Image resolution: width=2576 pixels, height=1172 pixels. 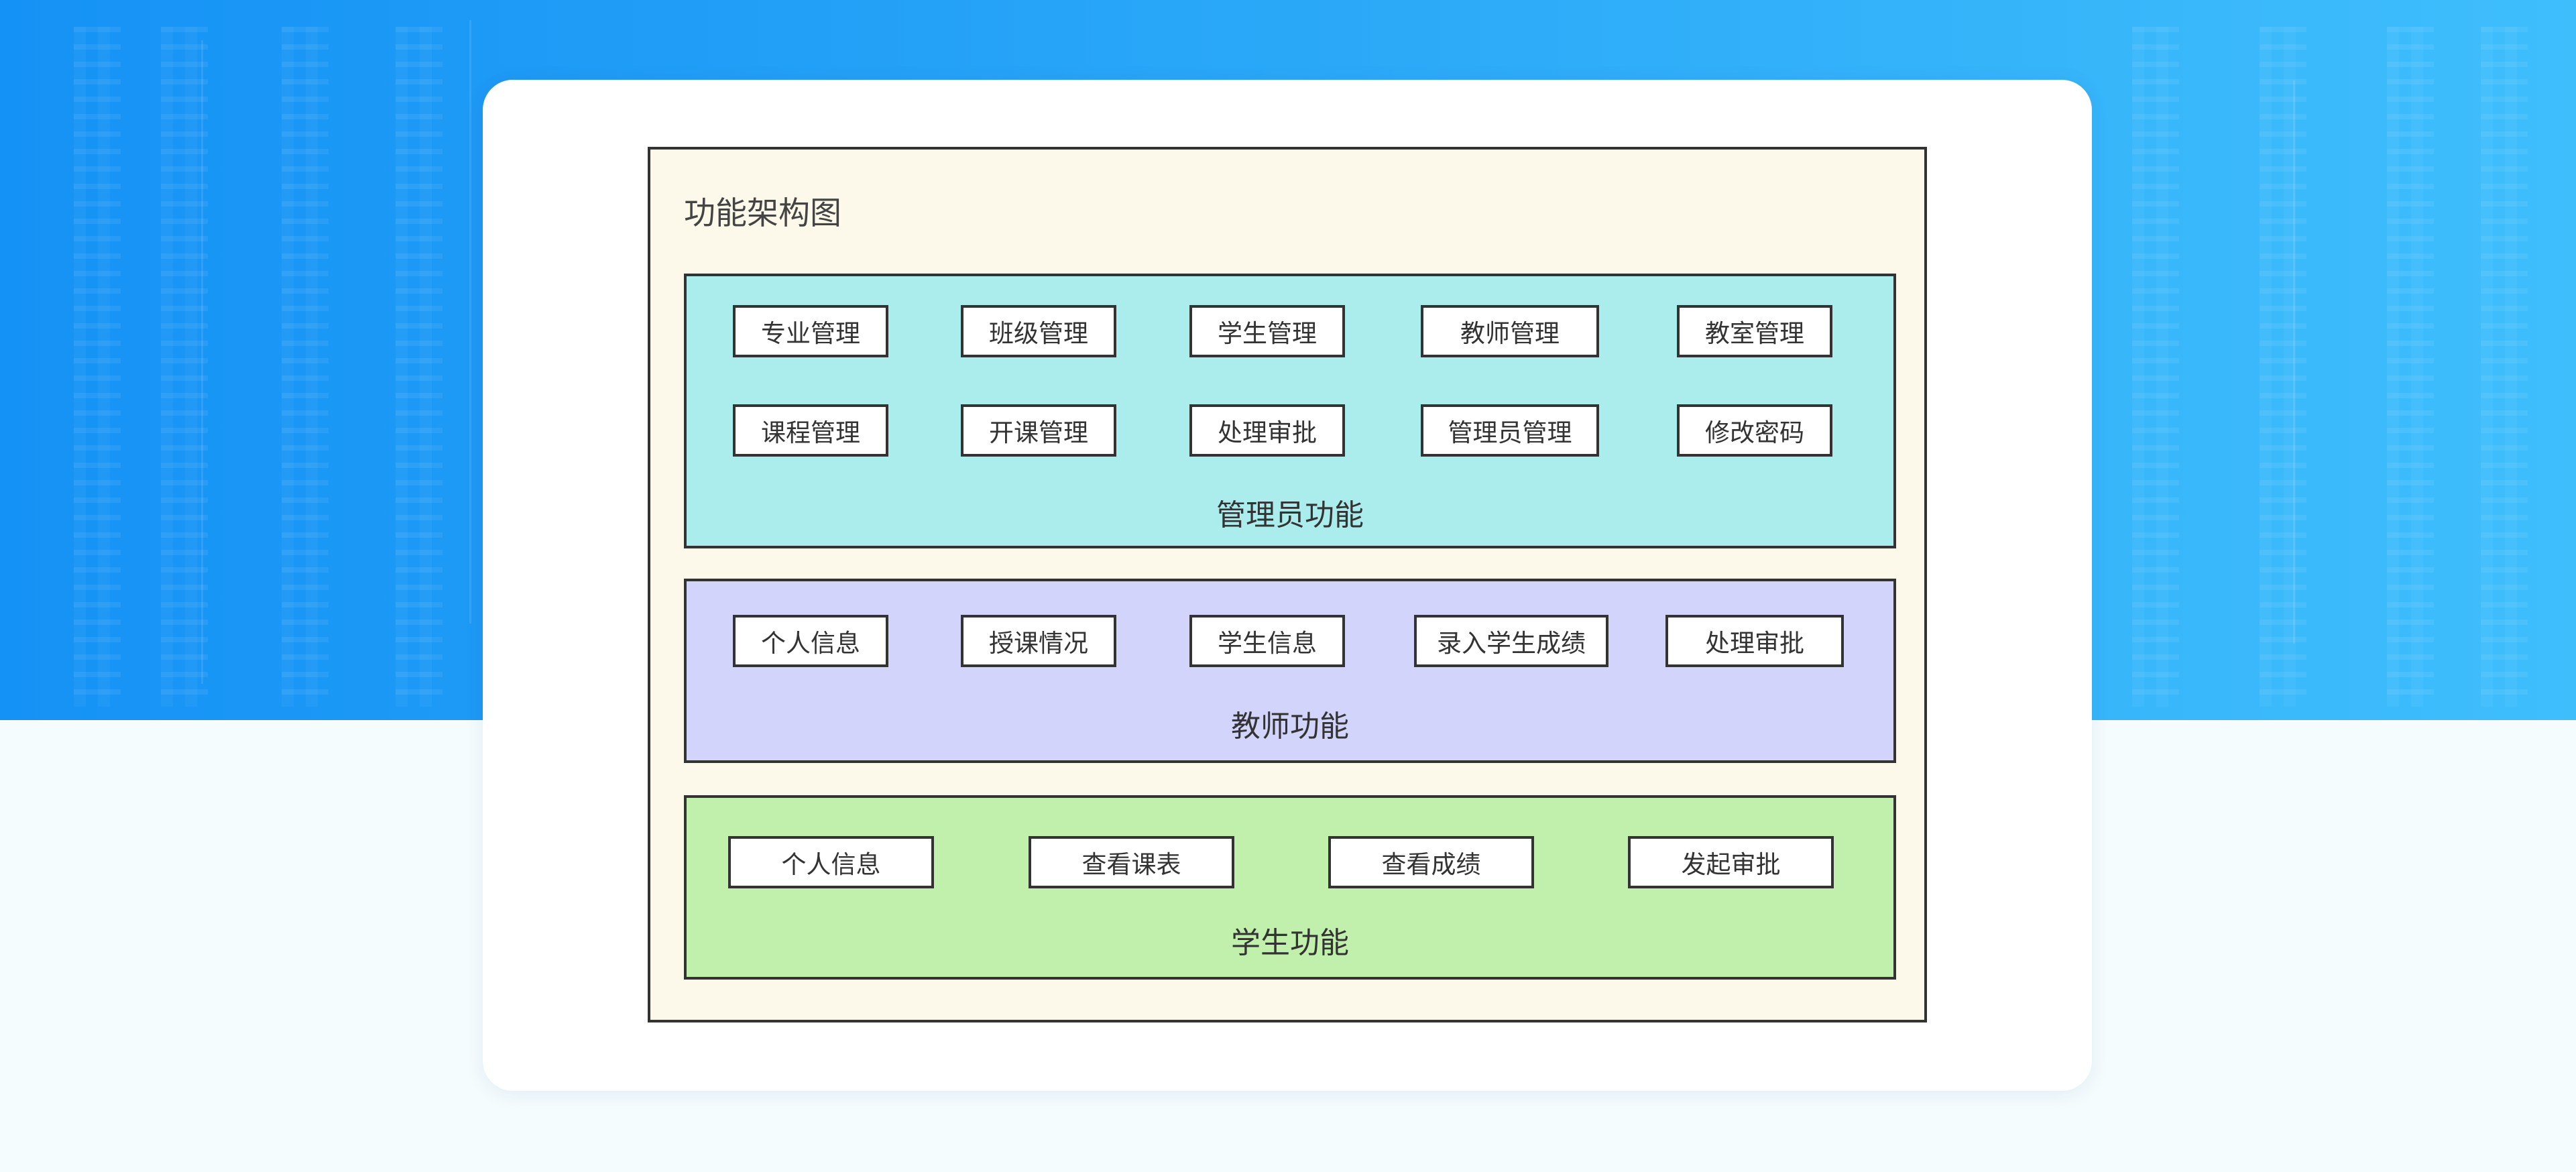 I want to click on node-admin-4: 教室管理, so click(x=1754, y=331).